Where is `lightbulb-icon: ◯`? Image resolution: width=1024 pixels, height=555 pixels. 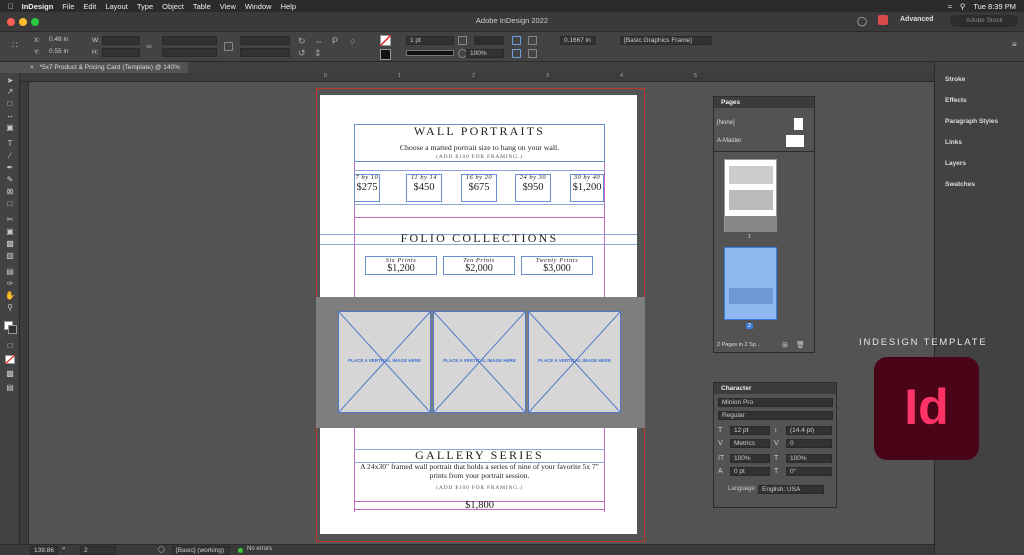
lightbulb-icon: ◯ is located at coordinates (862, 21).